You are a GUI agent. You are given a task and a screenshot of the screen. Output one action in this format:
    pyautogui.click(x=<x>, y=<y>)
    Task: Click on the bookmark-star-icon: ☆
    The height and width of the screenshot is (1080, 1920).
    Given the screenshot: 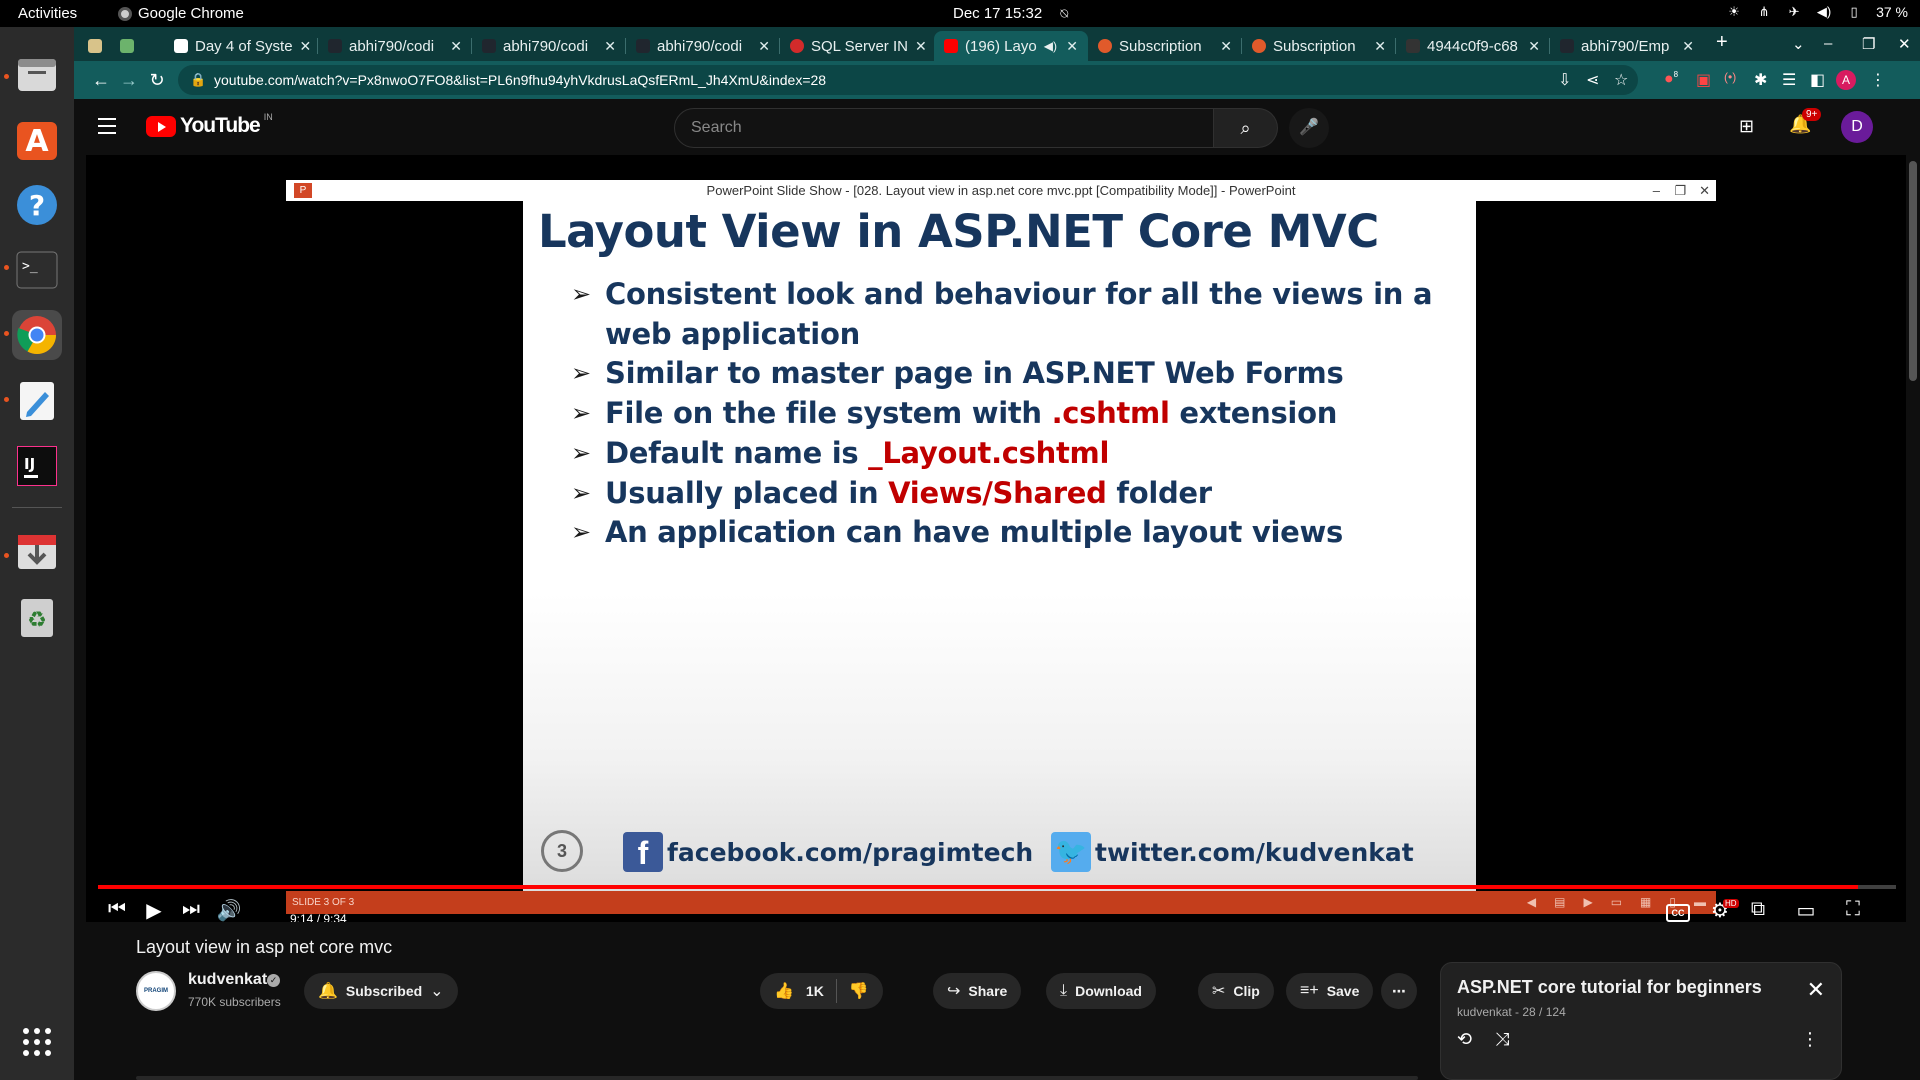 What is the action you would take?
    pyautogui.click(x=1621, y=80)
    